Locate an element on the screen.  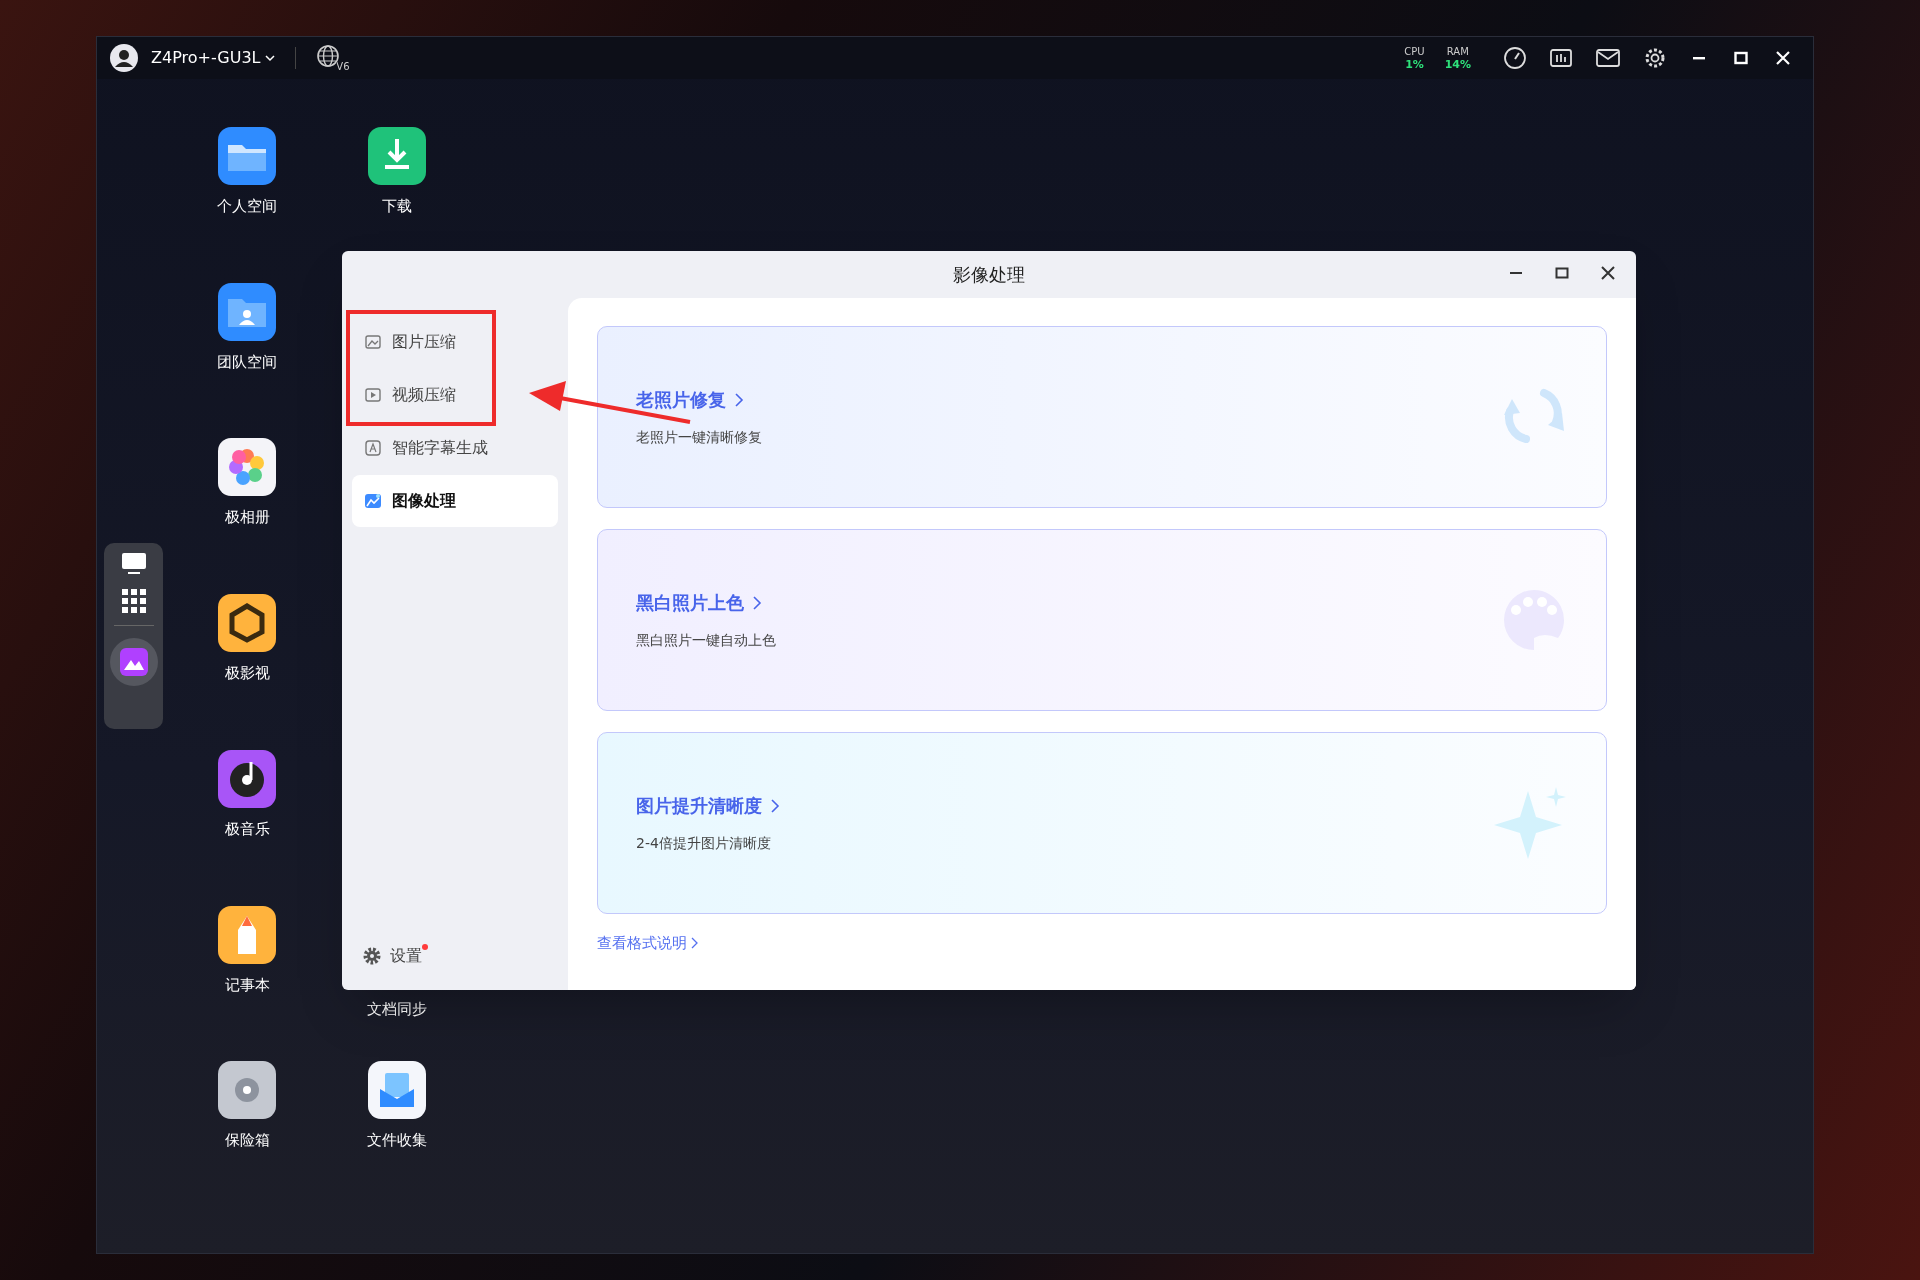
monitor-icon is located at coordinates (133, 564).